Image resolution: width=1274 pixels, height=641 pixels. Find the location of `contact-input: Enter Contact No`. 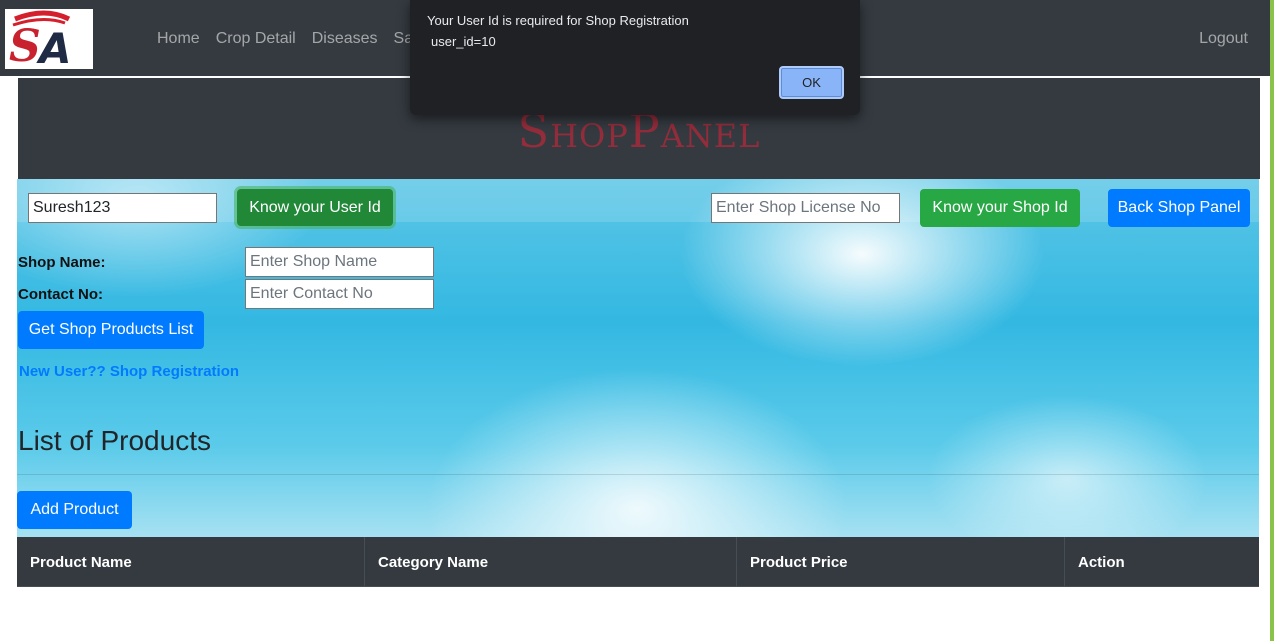

contact-input: Enter Contact No is located at coordinates (339, 294).